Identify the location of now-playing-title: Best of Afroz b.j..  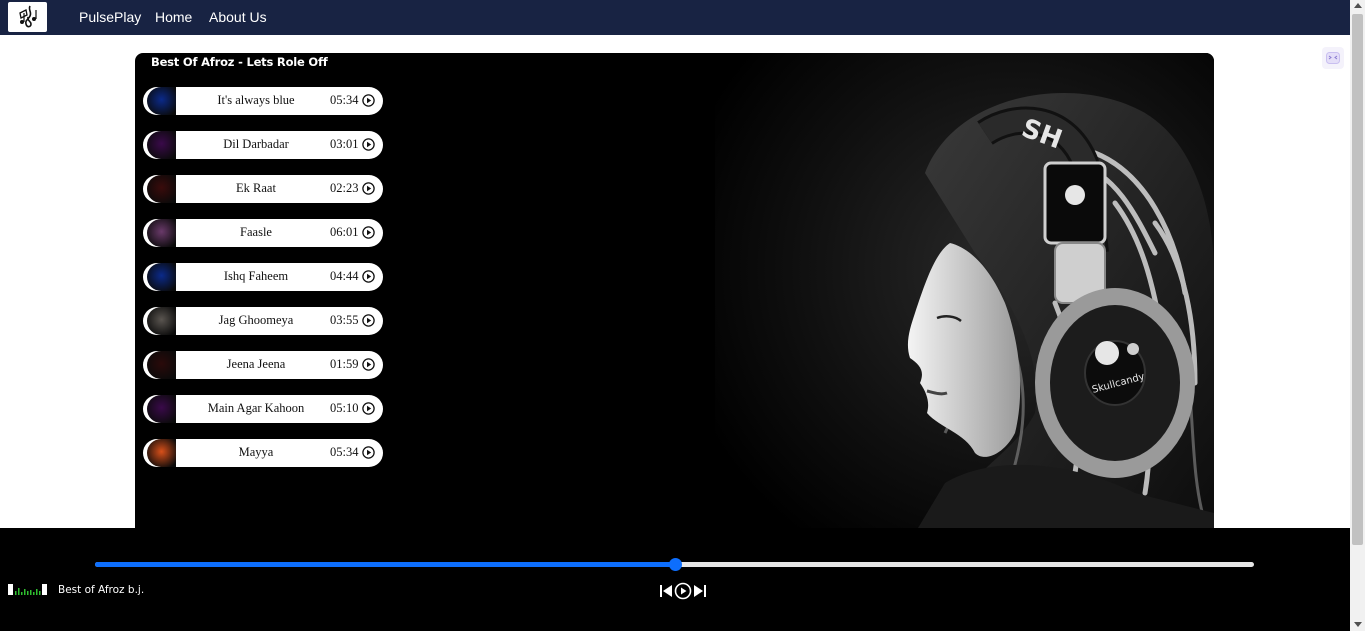
(101, 590).